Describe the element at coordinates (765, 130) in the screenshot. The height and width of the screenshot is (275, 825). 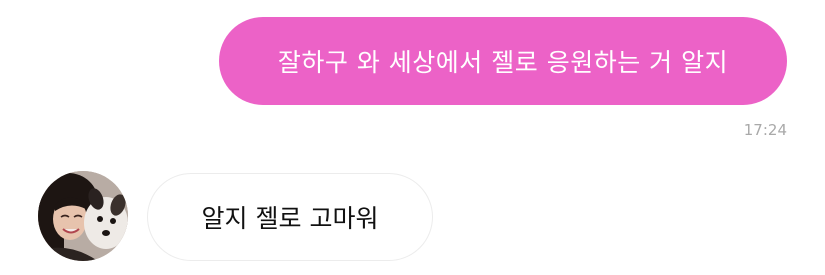
I see `message-timestamp: 17:24` at that location.